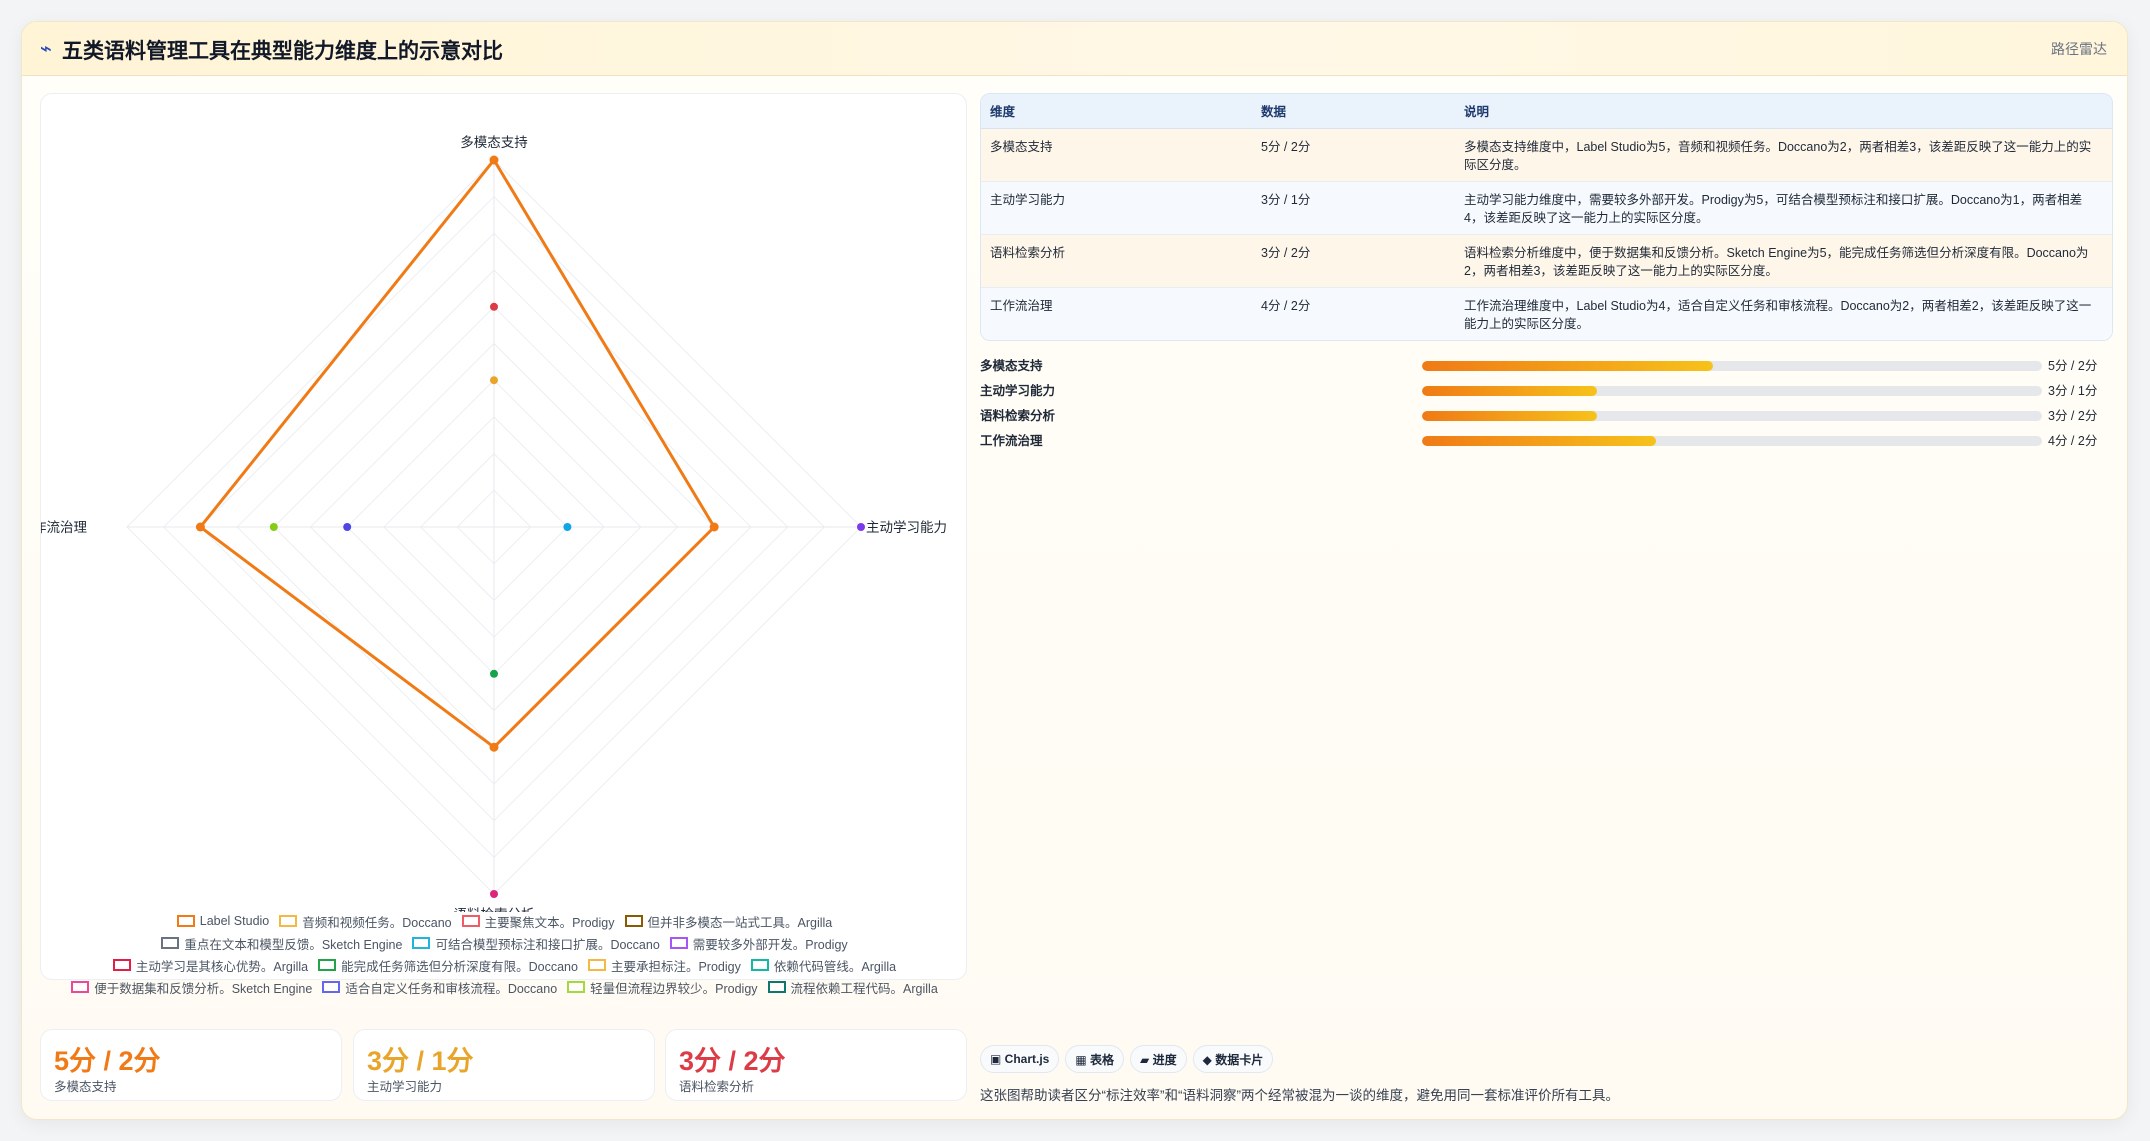 The height and width of the screenshot is (1141, 2150). I want to click on legend-item: 可结合模型预标注和接口扩展。Doccano, so click(536, 943).